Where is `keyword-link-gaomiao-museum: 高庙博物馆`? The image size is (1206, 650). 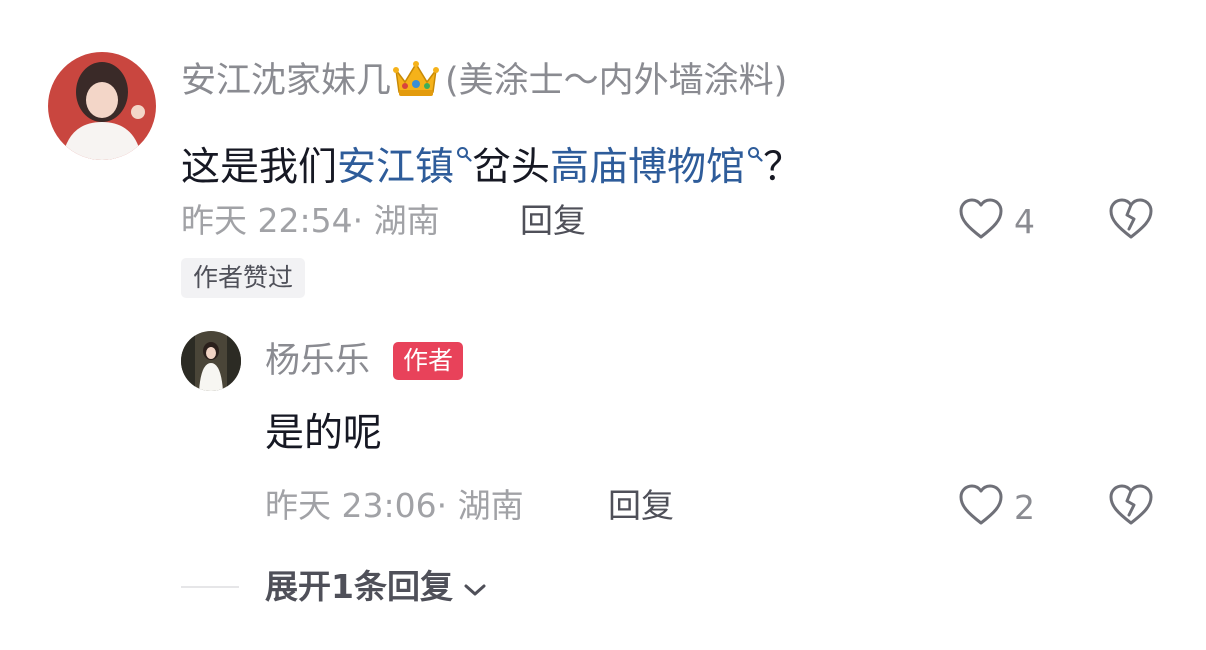 keyword-link-gaomiao-museum: 高庙博物馆 is located at coordinates (656, 167).